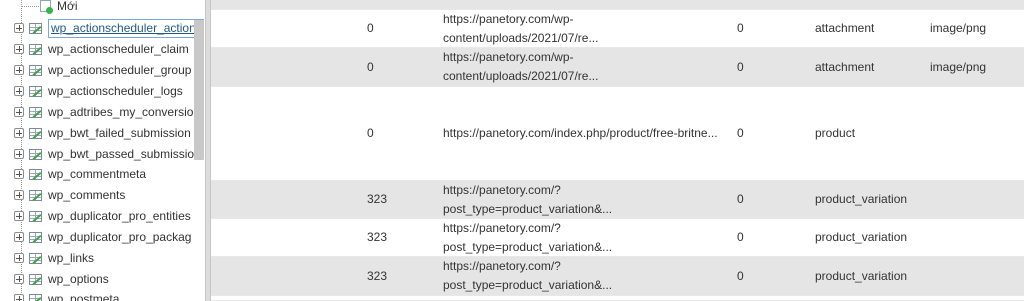 The image size is (1024, 301). I want to click on tree-item-table: wp_actionscheduler_logs, so click(109, 91).